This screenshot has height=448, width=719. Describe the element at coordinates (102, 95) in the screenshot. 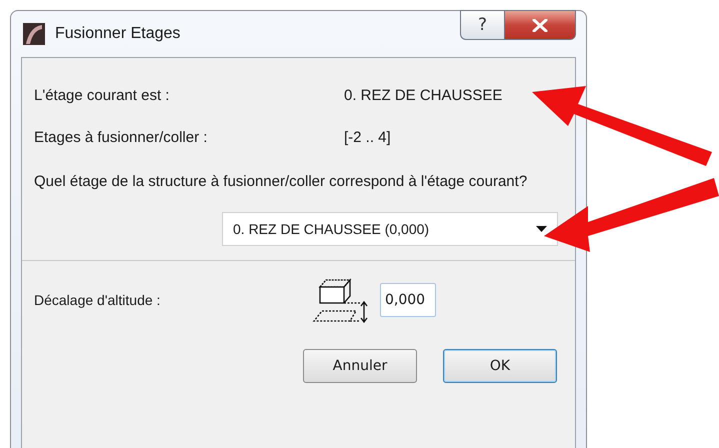

I see `info-label: L'étage courant est :` at that location.